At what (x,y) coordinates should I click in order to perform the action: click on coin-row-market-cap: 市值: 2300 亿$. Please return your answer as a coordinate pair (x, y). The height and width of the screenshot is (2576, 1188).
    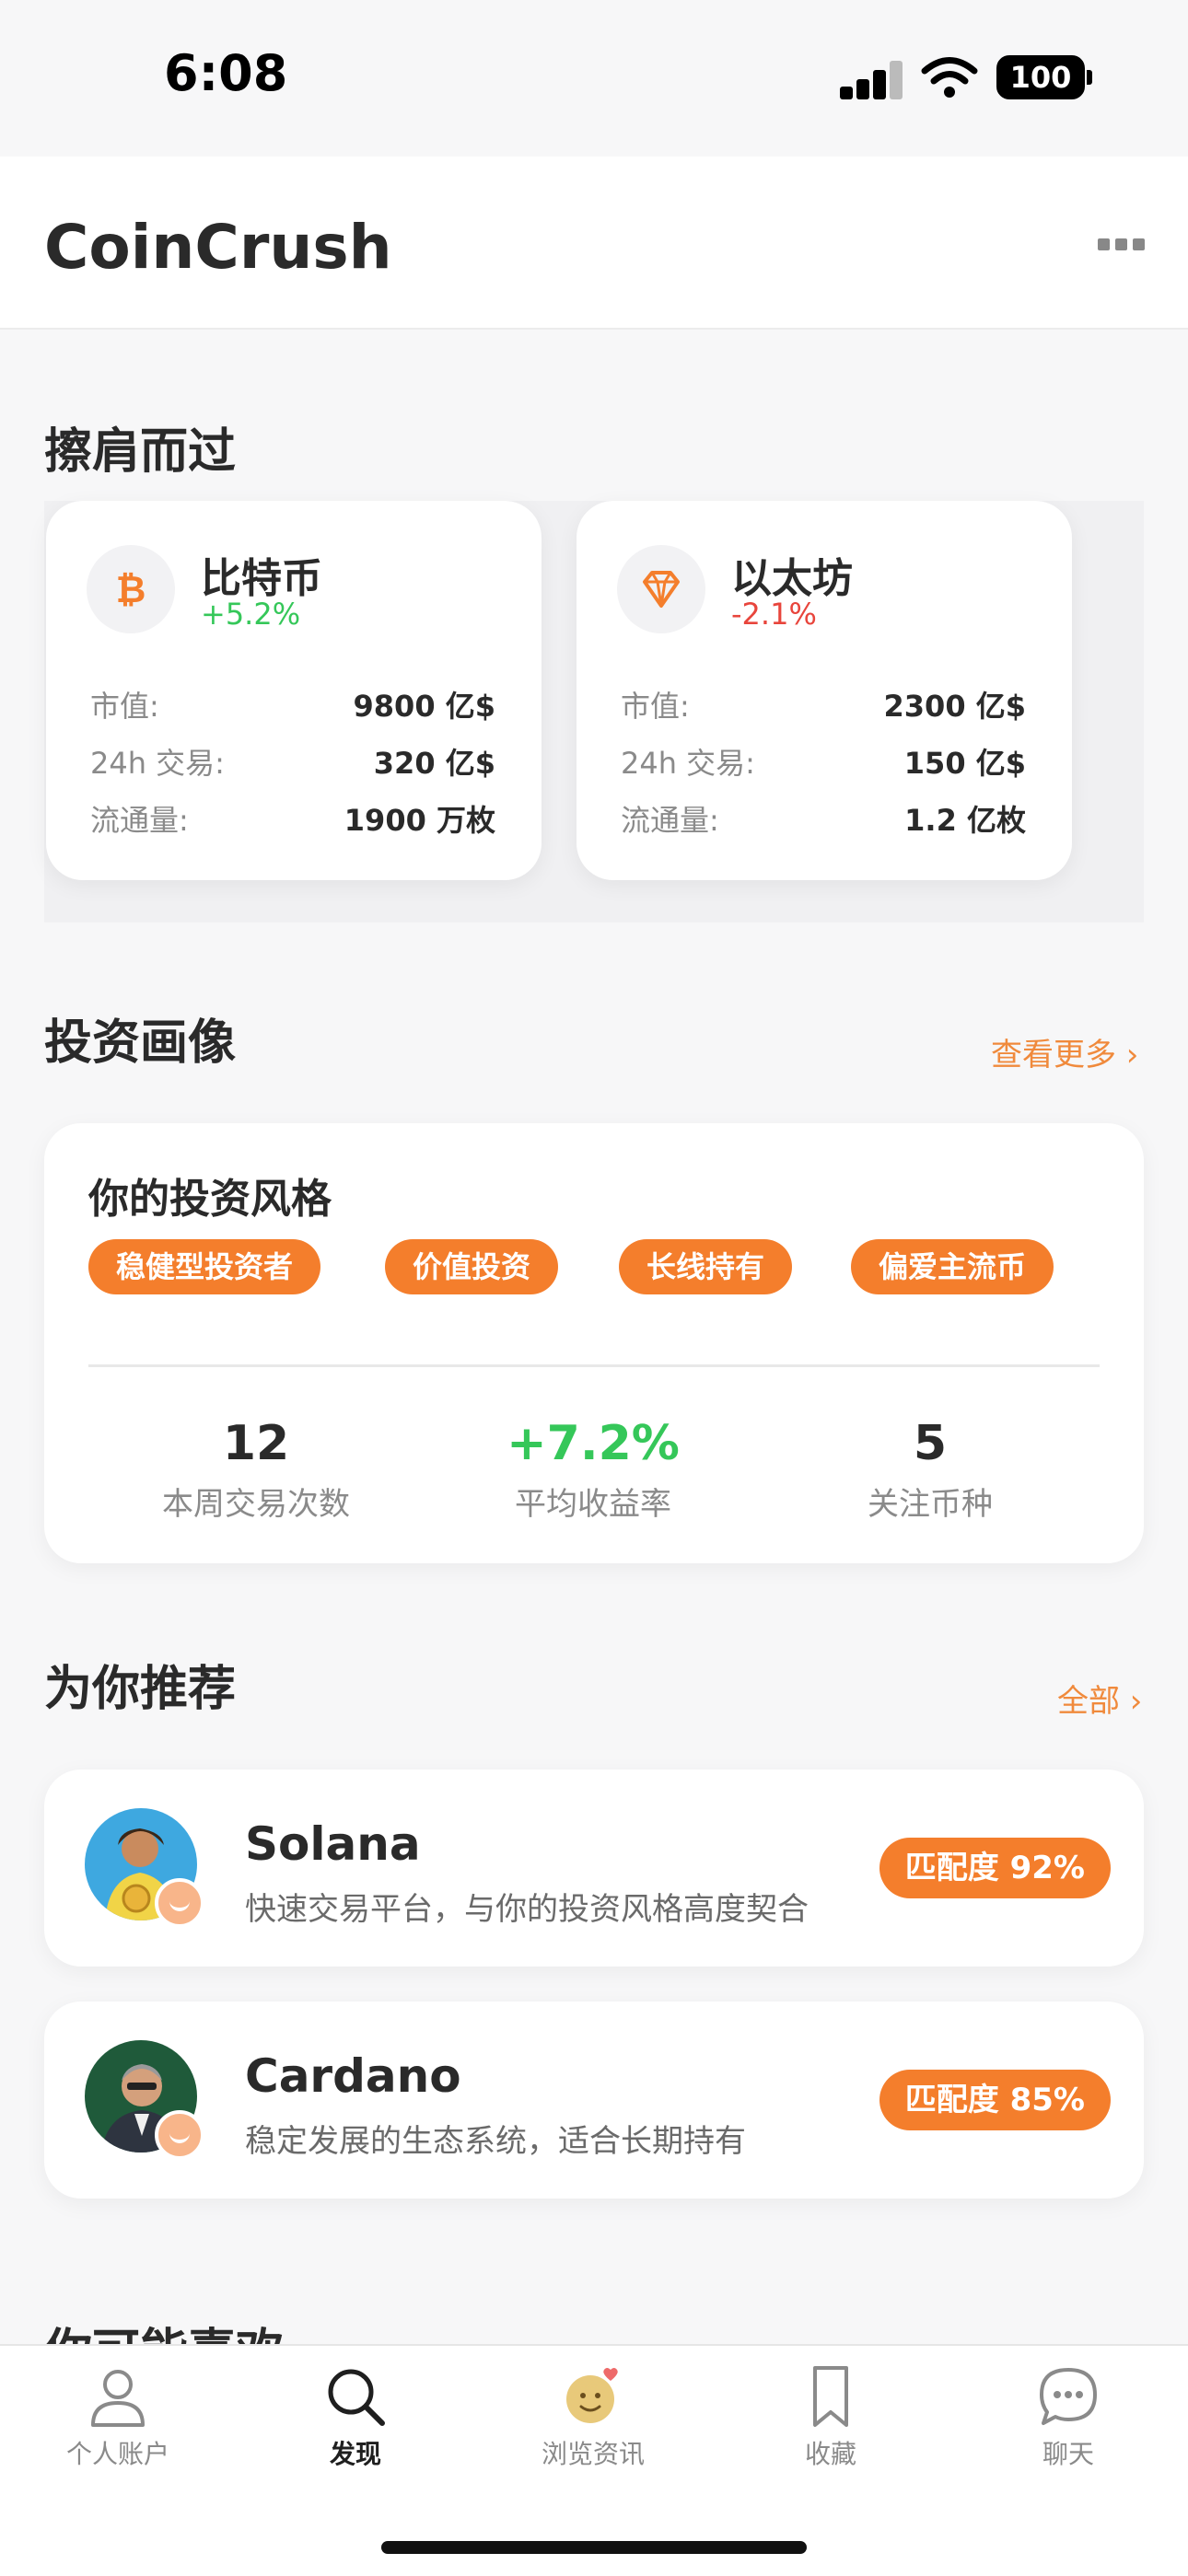
    Looking at the image, I should click on (823, 706).